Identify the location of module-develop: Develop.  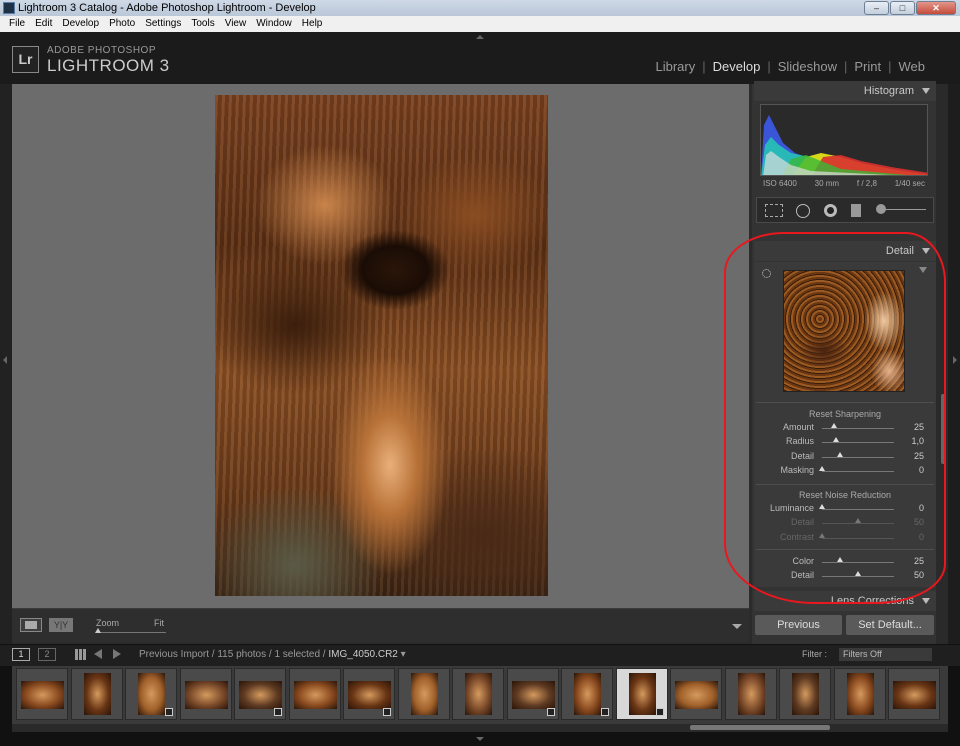
(737, 66).